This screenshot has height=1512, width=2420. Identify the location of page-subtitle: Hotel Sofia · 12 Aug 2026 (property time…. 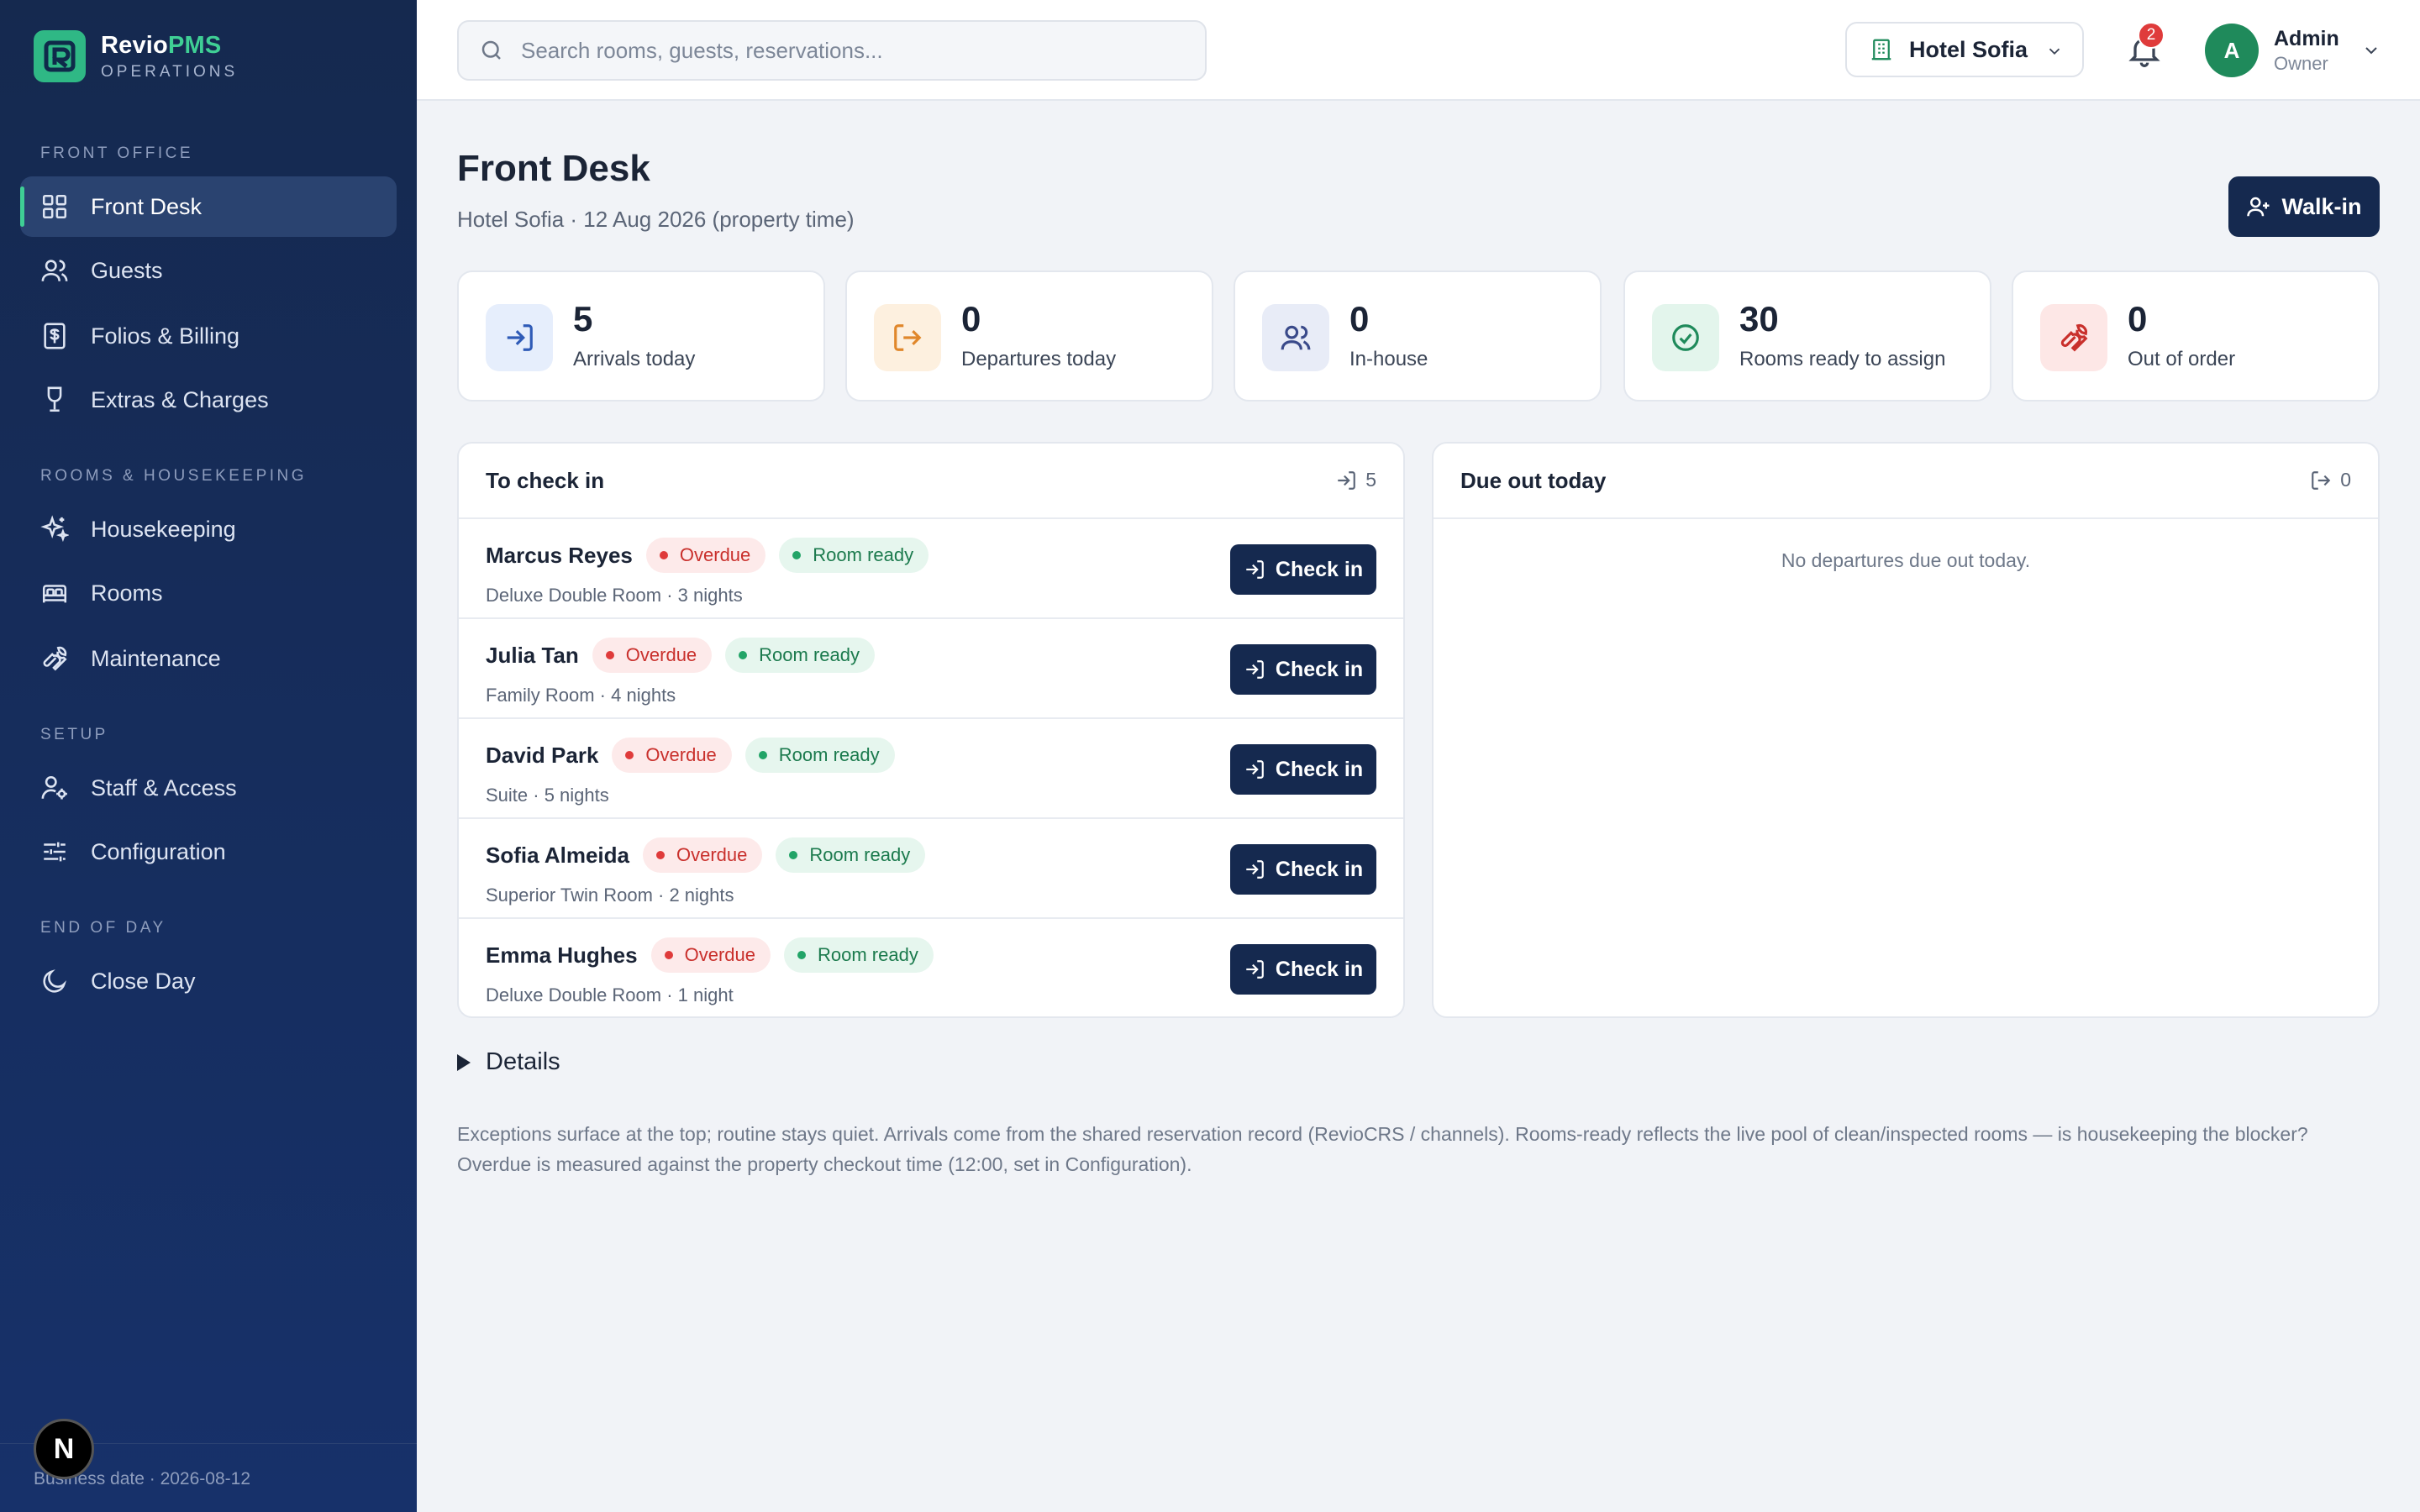
(656, 219).